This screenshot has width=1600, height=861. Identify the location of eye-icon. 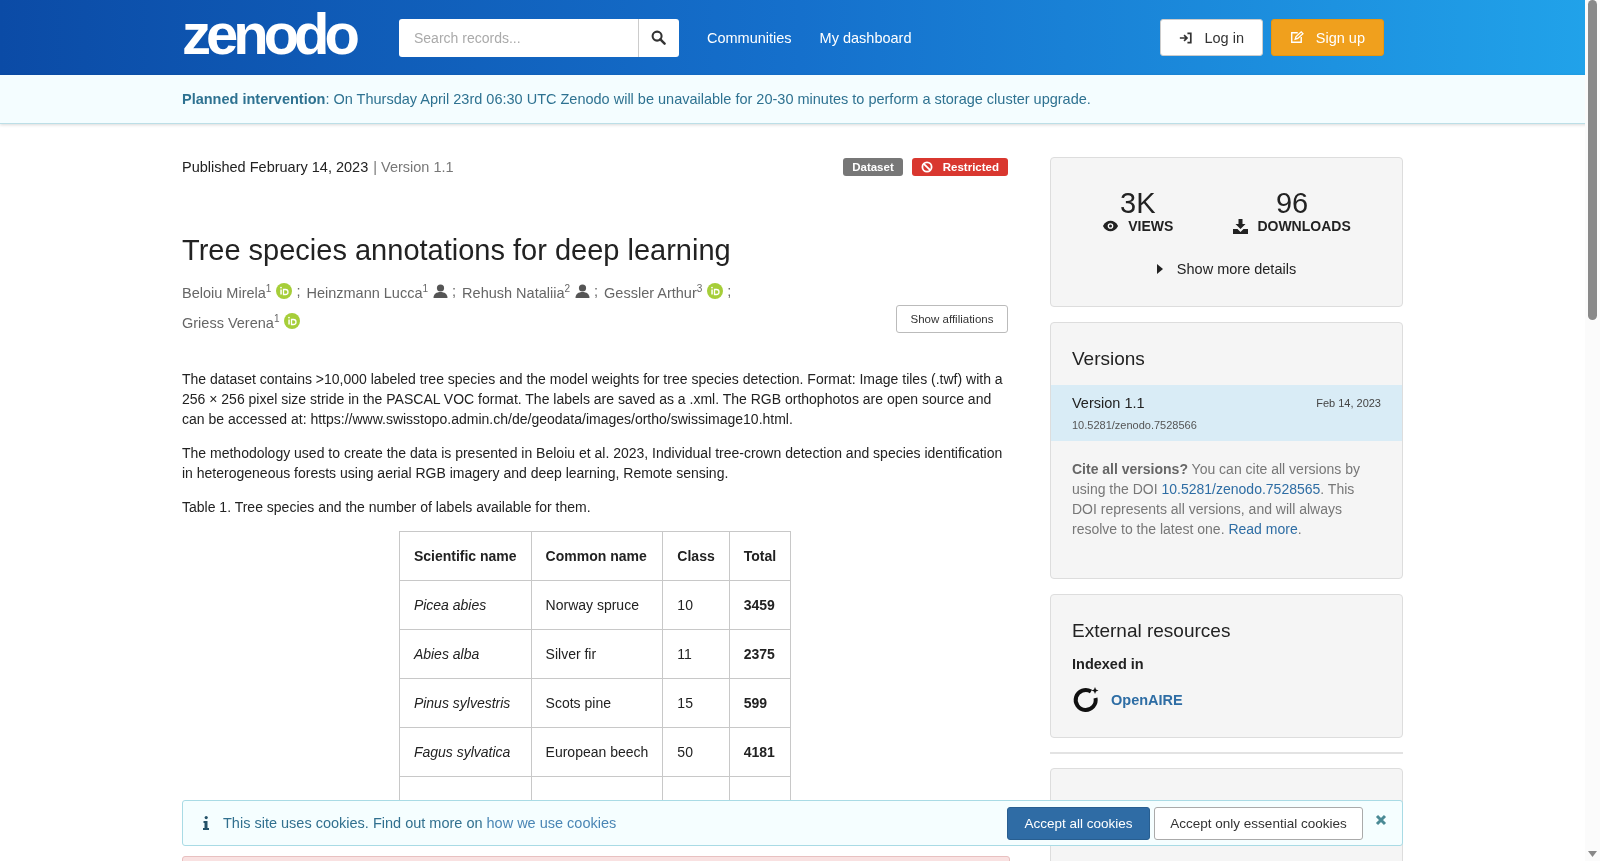
(1111, 226).